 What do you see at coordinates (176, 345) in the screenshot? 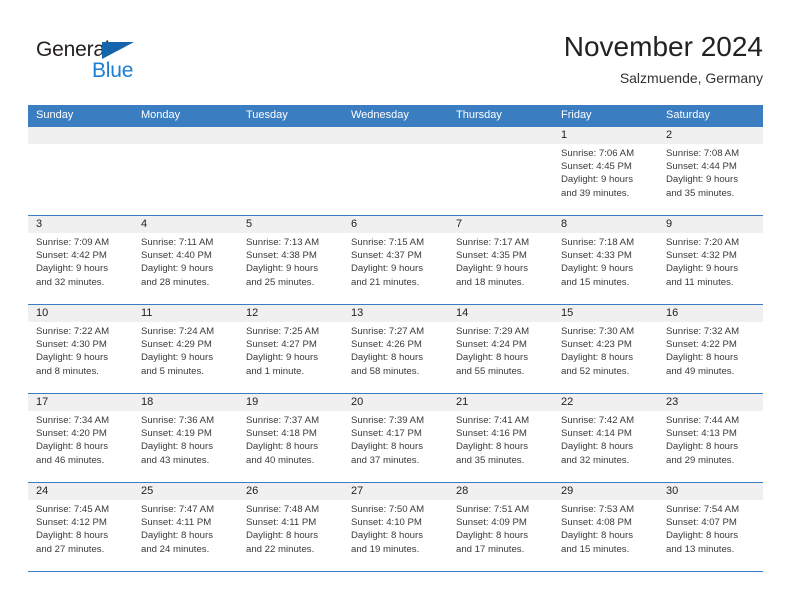
I see `day-info-line: Sunset: 4:29 PM` at bounding box center [176, 345].